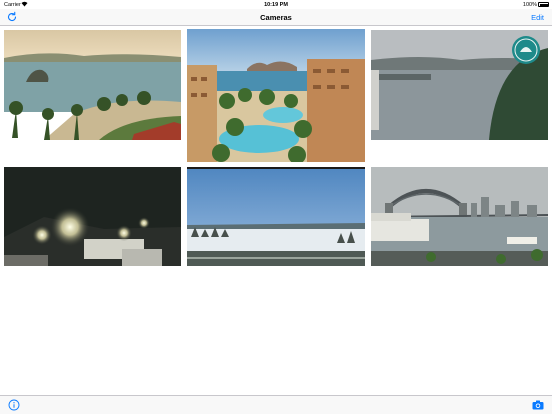 This screenshot has width=552, height=414. I want to click on battery-percent: 100%, so click(529, 4).